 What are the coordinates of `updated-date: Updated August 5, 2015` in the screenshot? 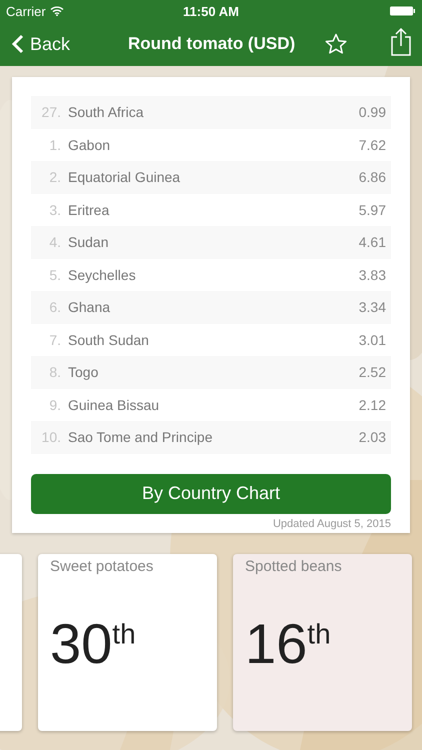 It's located at (331, 524).